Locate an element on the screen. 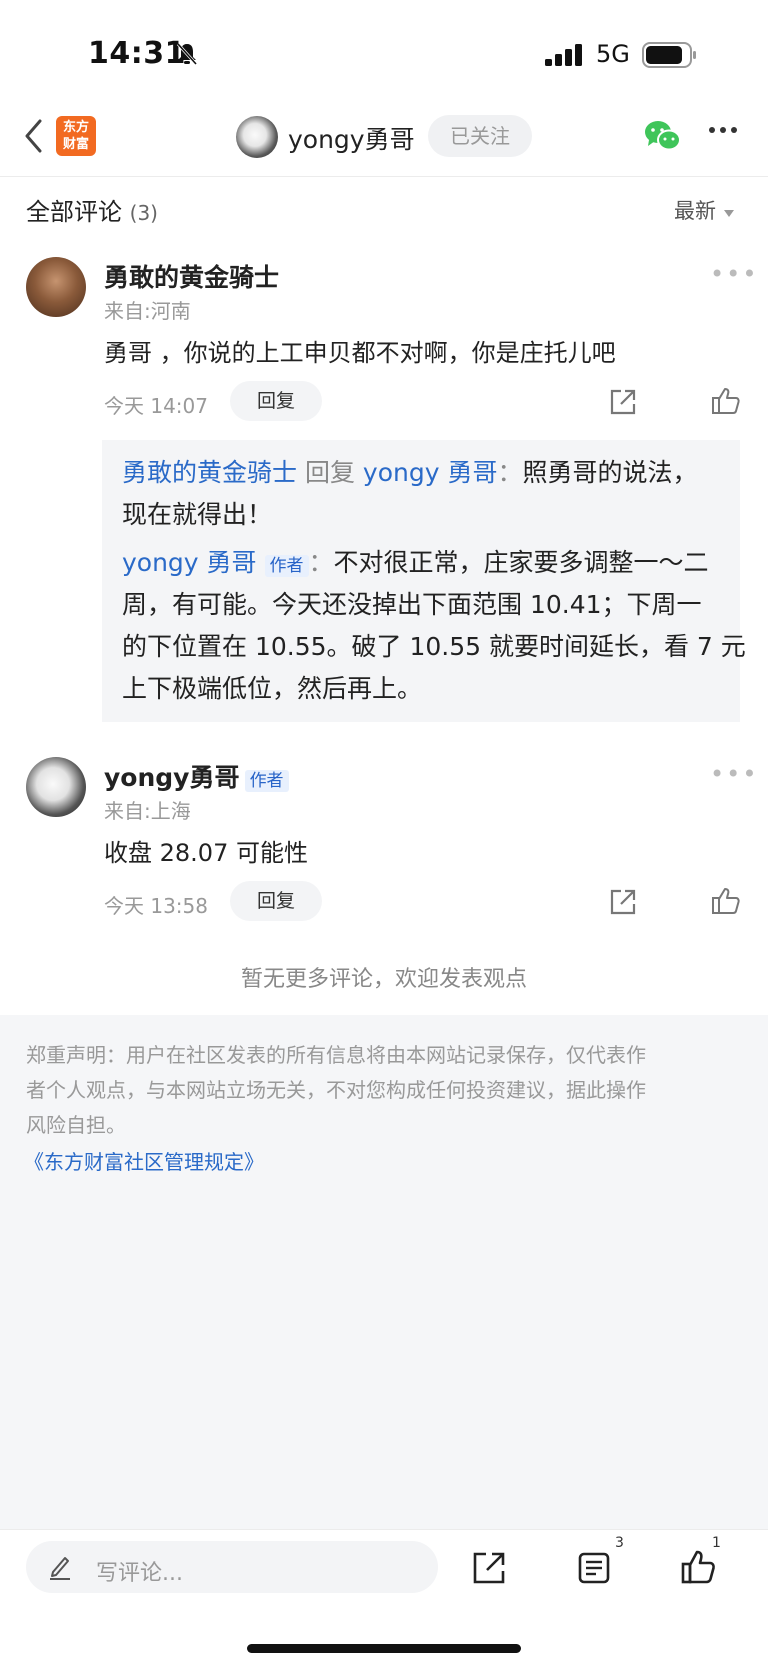 Image resolution: width=768 pixels, height=1670 pixels. back-arrow-icon is located at coordinates (34, 136).